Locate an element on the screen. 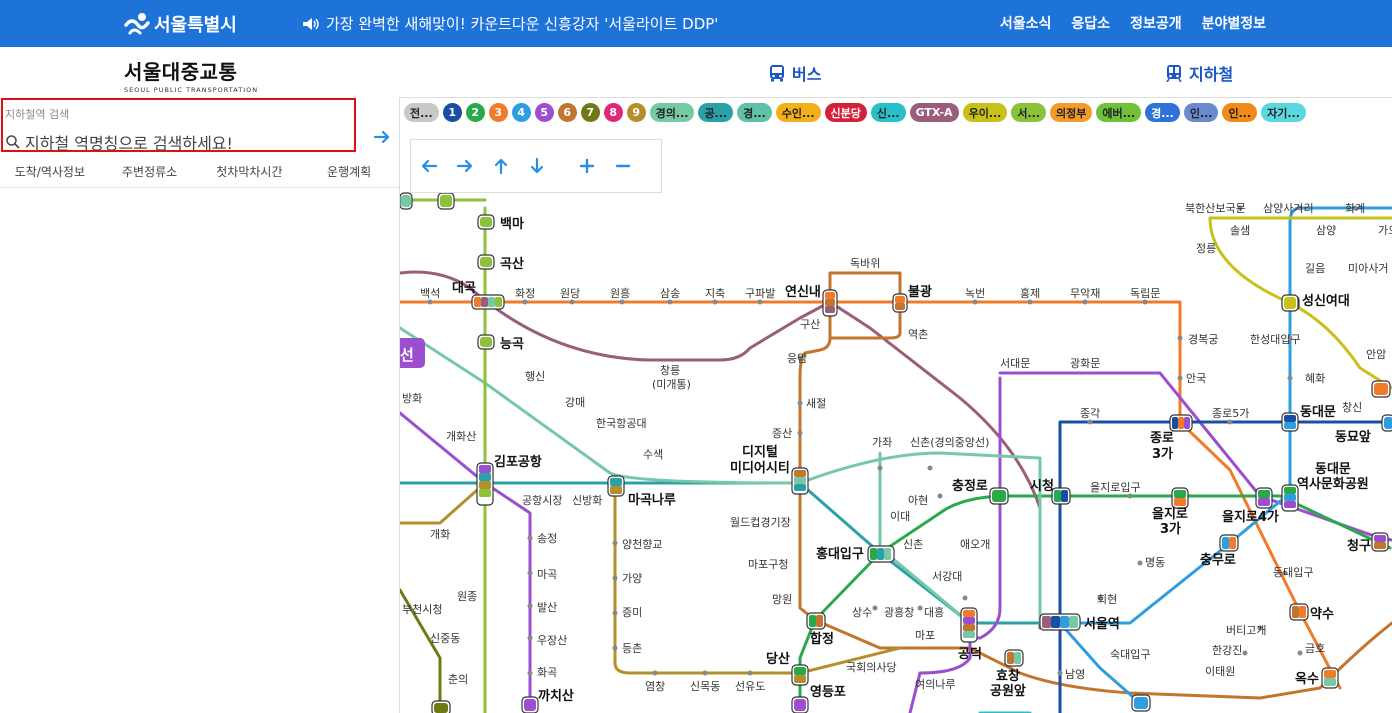  station-label: 한국항공대 is located at coordinates (621, 423).